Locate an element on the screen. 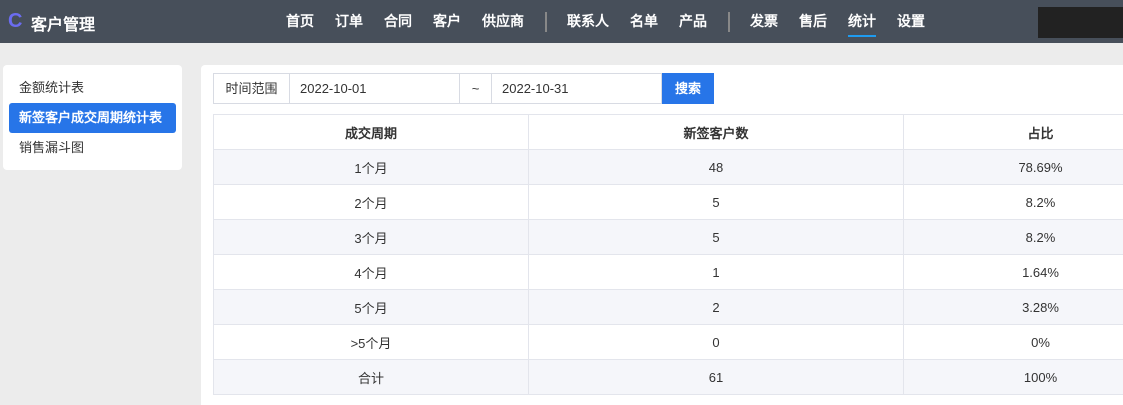  start-date-input: 2022-10-01 is located at coordinates (375, 88).